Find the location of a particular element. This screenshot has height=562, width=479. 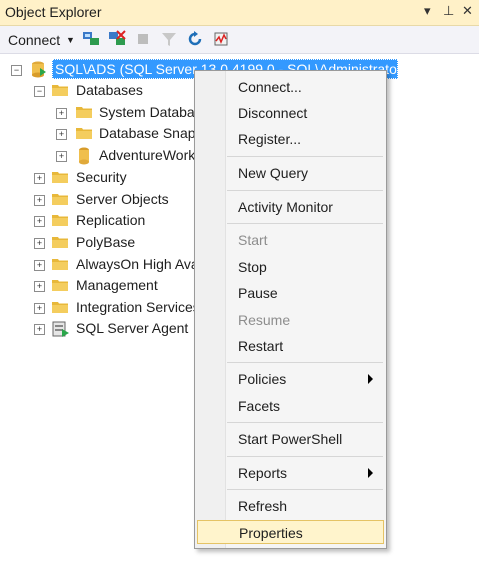

refresh-icon is located at coordinates (195, 39).